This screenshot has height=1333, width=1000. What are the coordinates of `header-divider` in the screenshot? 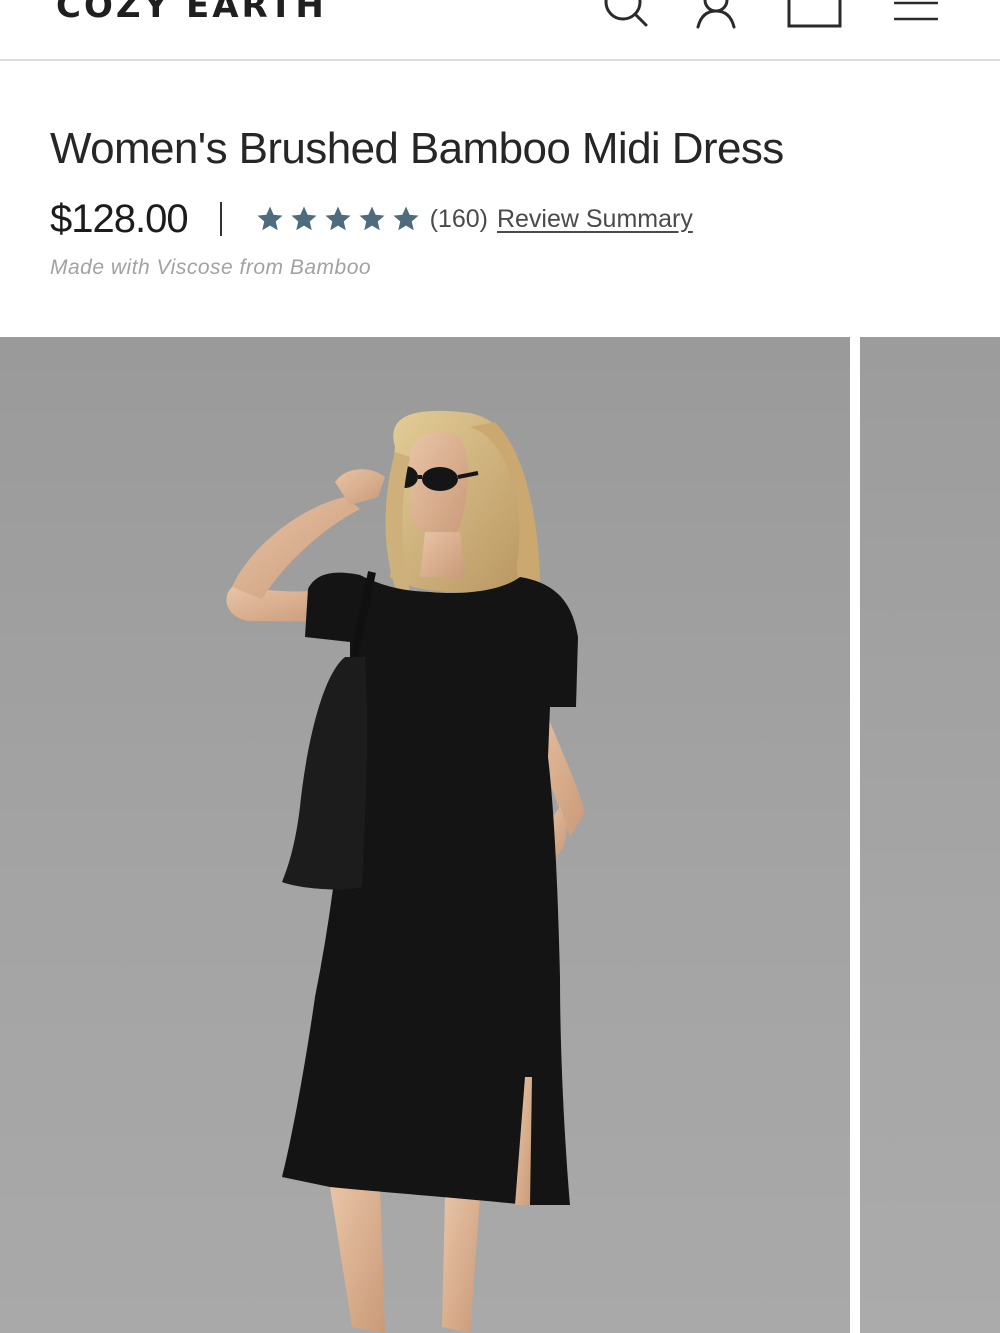 It's located at (500, 60).